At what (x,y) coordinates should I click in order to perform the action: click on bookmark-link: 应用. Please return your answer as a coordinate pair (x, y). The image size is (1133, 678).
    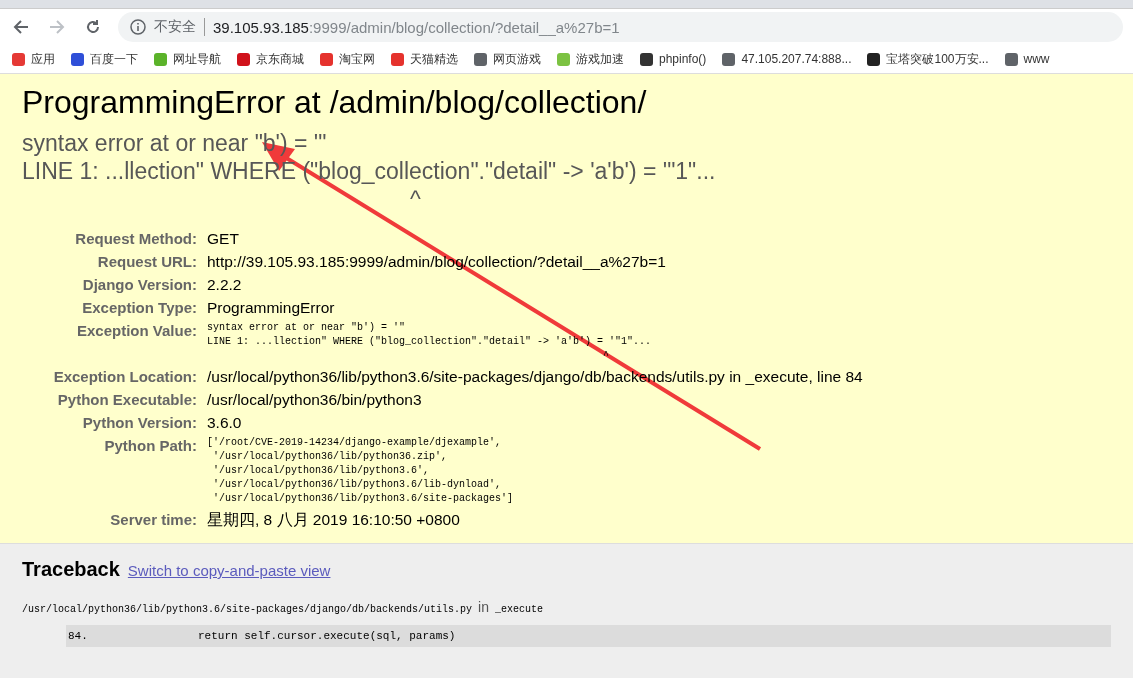
    Looking at the image, I should click on (33, 59).